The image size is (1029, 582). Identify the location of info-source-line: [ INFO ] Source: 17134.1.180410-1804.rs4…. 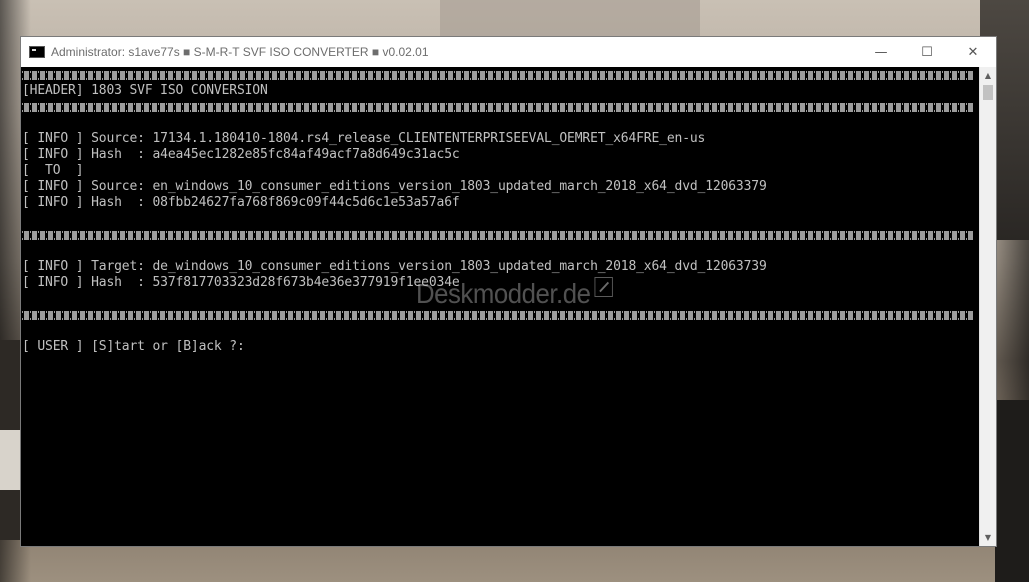
(364, 138).